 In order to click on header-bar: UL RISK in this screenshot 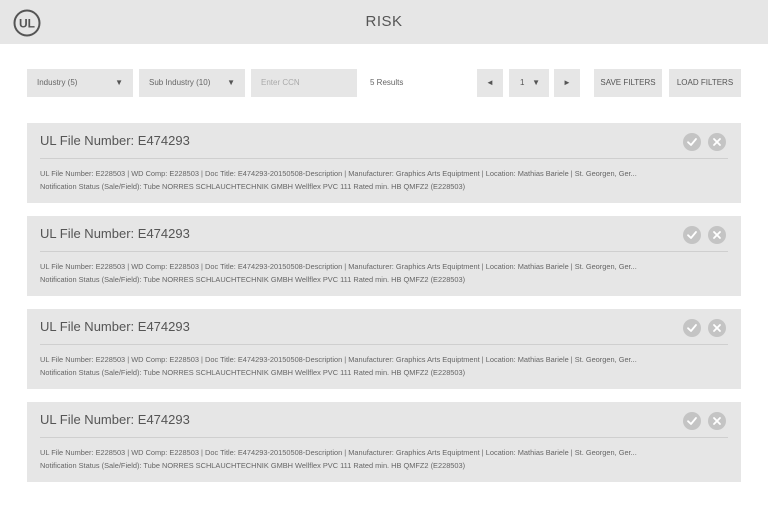, I will do `click(384, 22)`.